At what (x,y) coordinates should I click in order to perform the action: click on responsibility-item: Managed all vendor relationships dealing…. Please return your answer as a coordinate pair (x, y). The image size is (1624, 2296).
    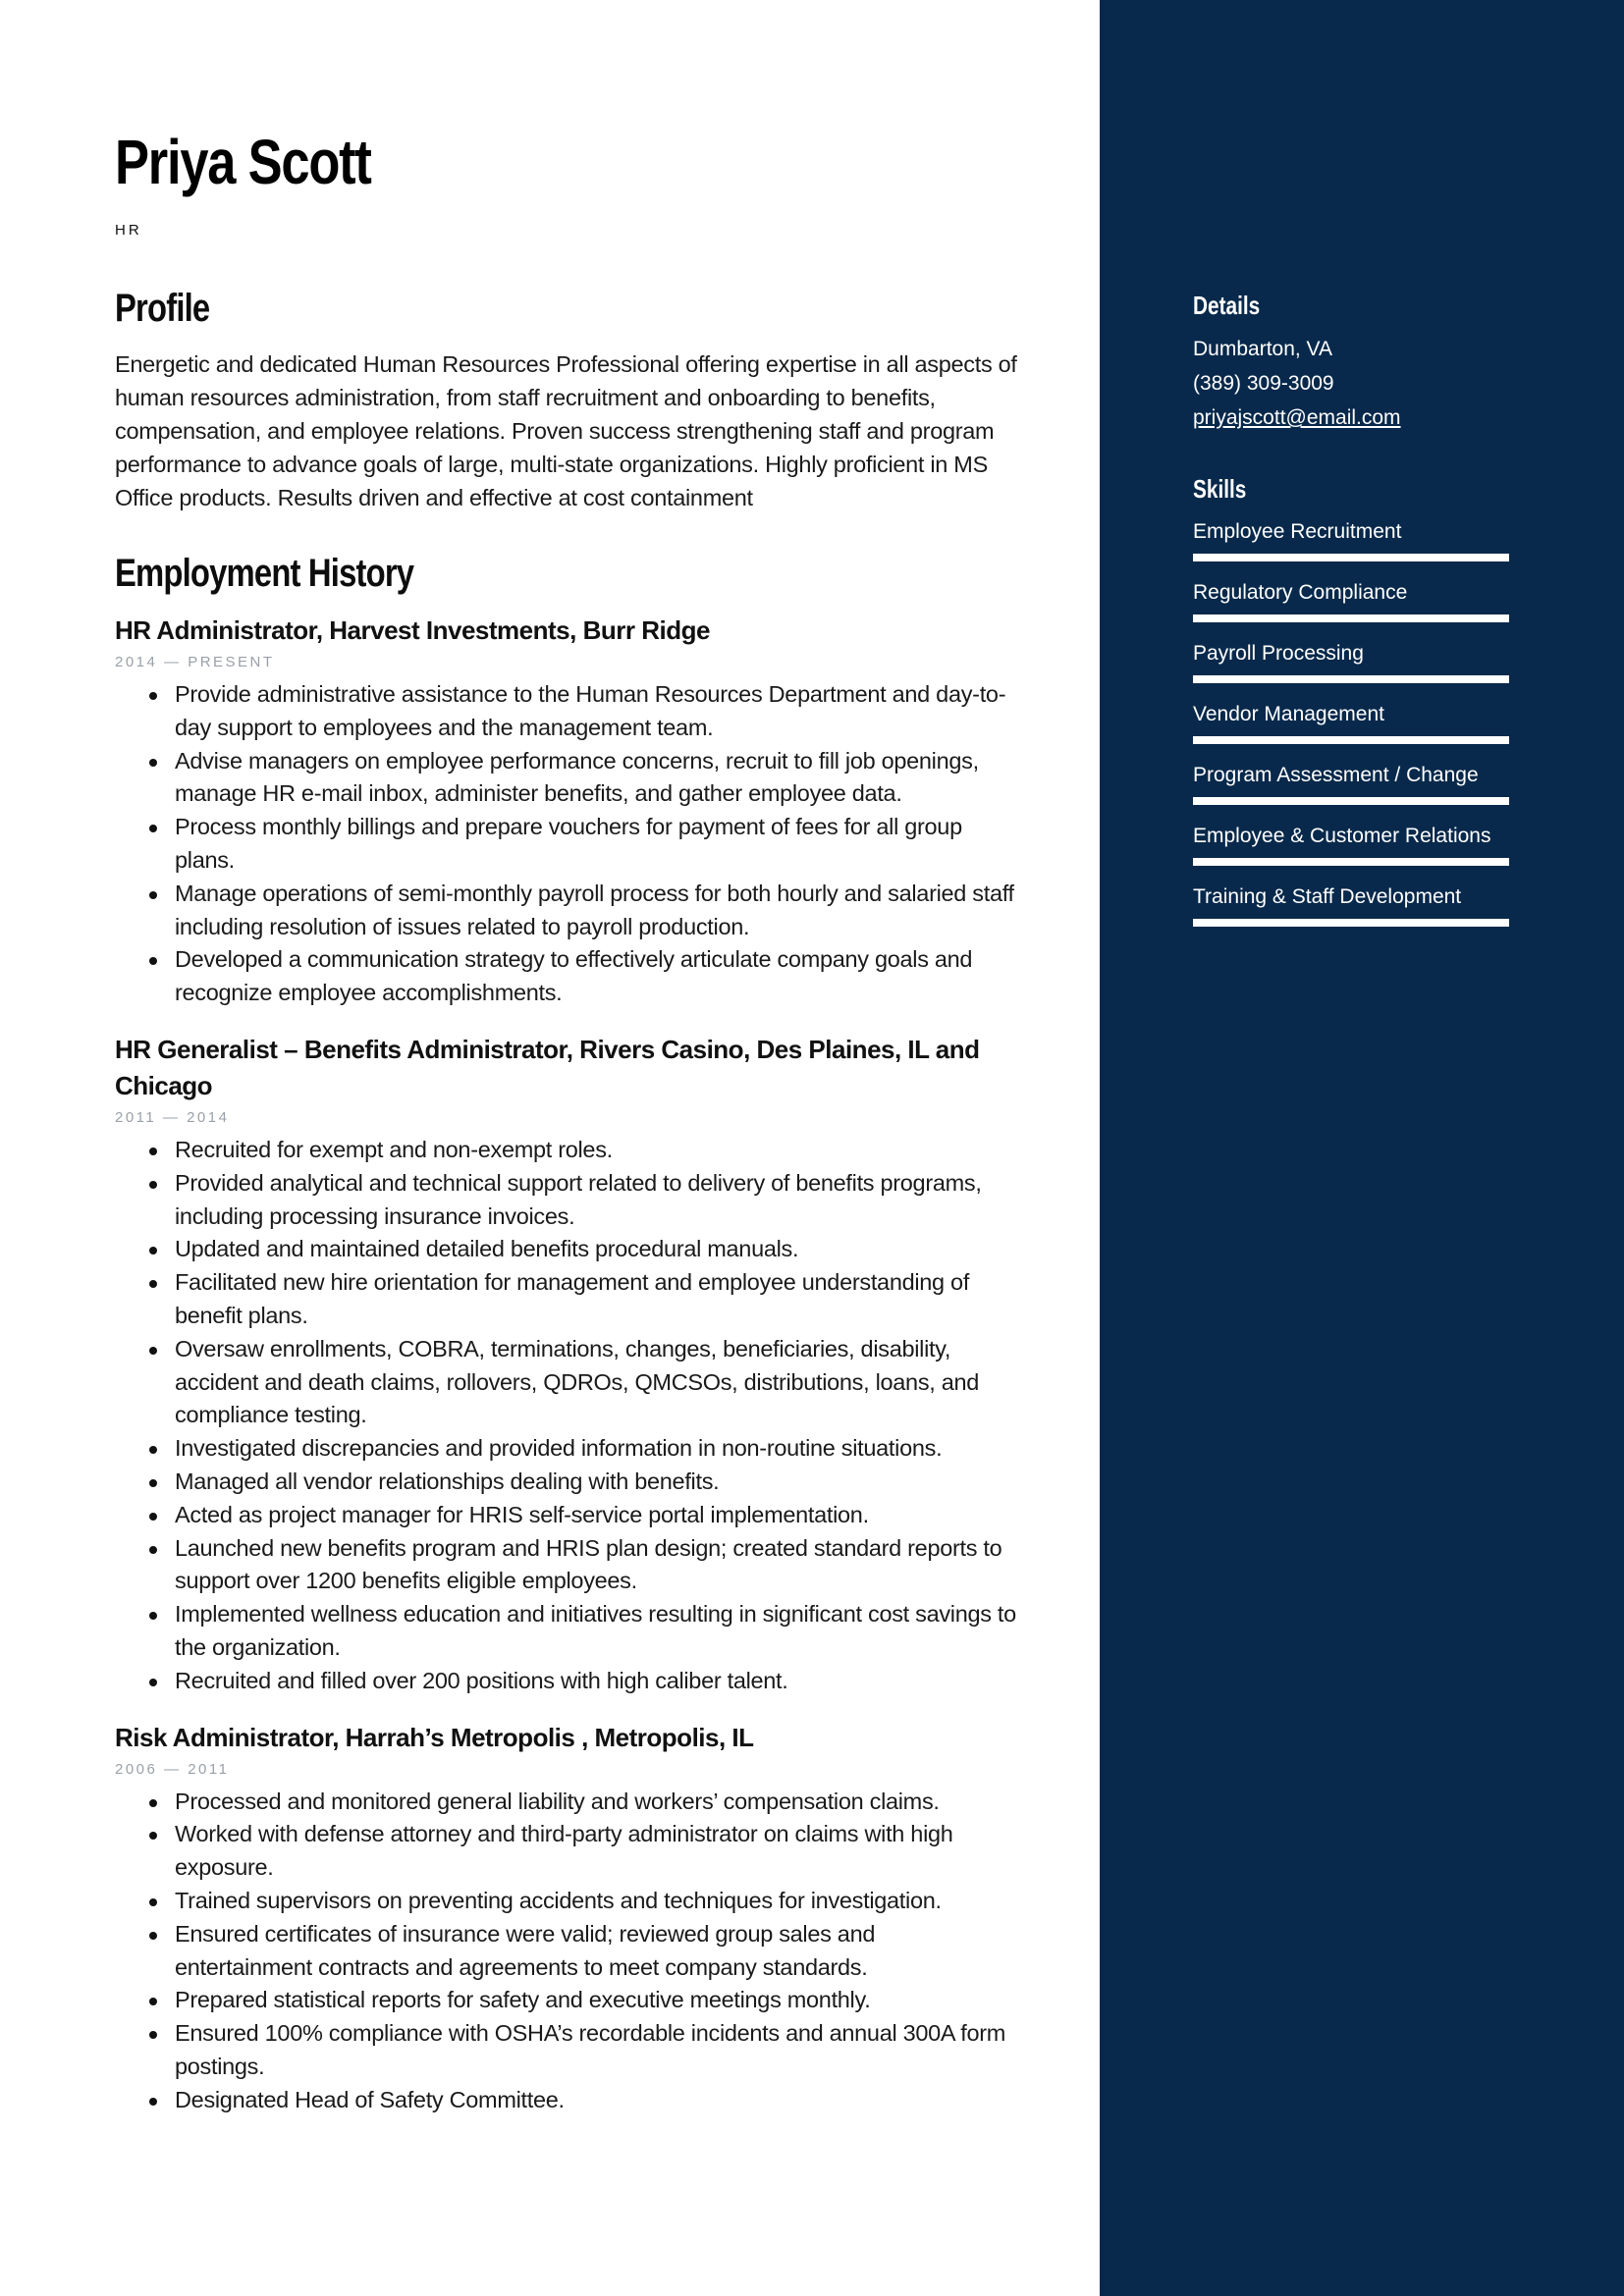
    Looking at the image, I should click on (583, 1482).